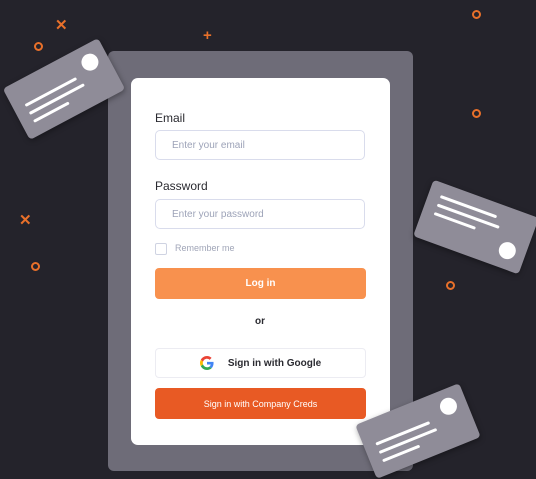 This screenshot has width=536, height=479. I want to click on google-signin-button: Sign in with Google, so click(260, 363).